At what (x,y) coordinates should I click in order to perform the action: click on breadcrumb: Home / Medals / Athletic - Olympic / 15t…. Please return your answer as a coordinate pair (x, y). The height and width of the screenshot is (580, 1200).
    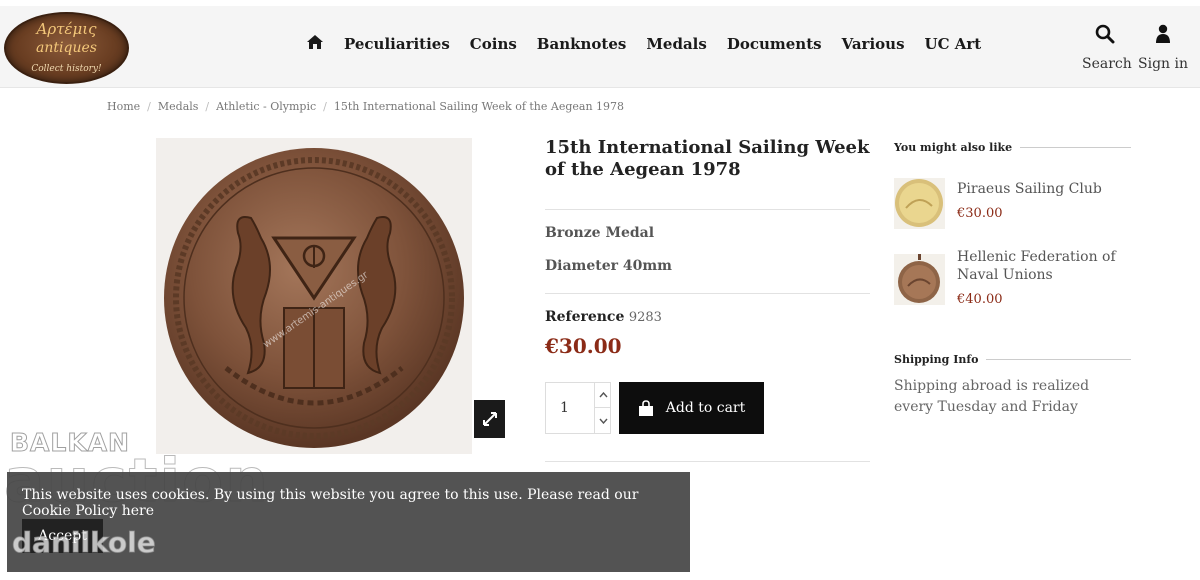
    Looking at the image, I should click on (365, 106).